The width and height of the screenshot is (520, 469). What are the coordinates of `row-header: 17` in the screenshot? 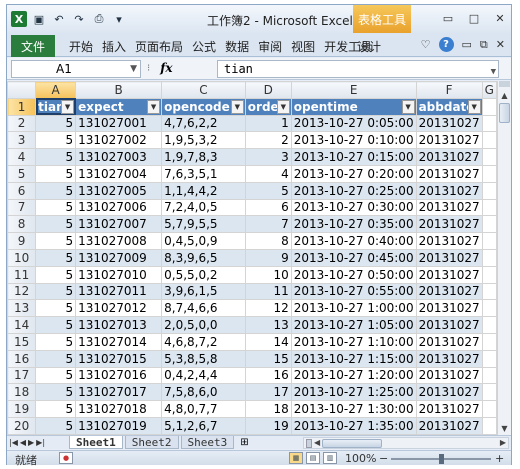 It's located at (22, 375).